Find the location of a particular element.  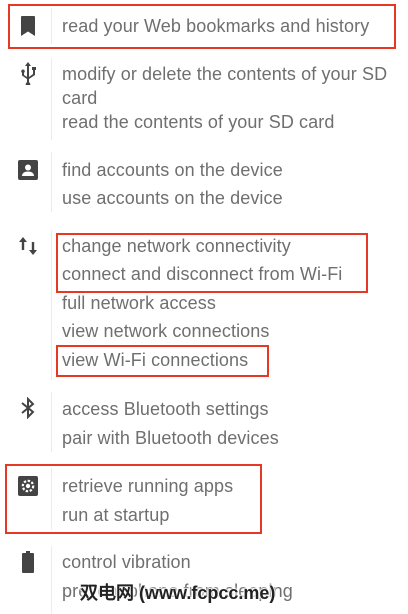

contact-card-icon is located at coordinates (28, 170).